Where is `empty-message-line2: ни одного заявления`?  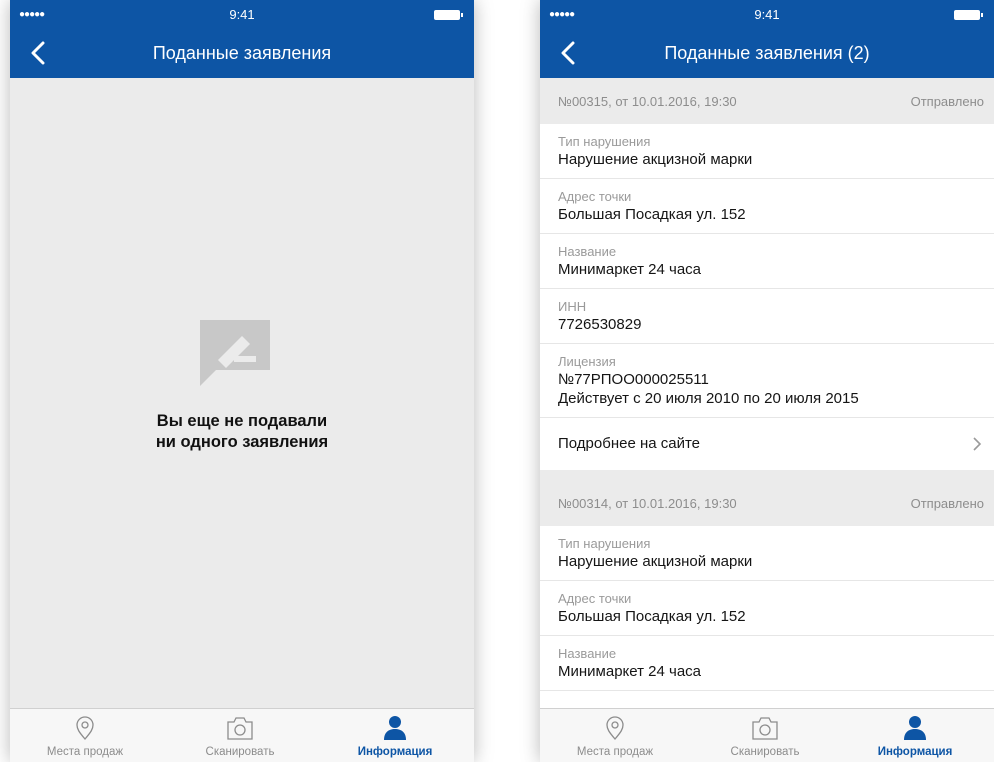
empty-message-line2: ни одного заявления is located at coordinates (242, 442).